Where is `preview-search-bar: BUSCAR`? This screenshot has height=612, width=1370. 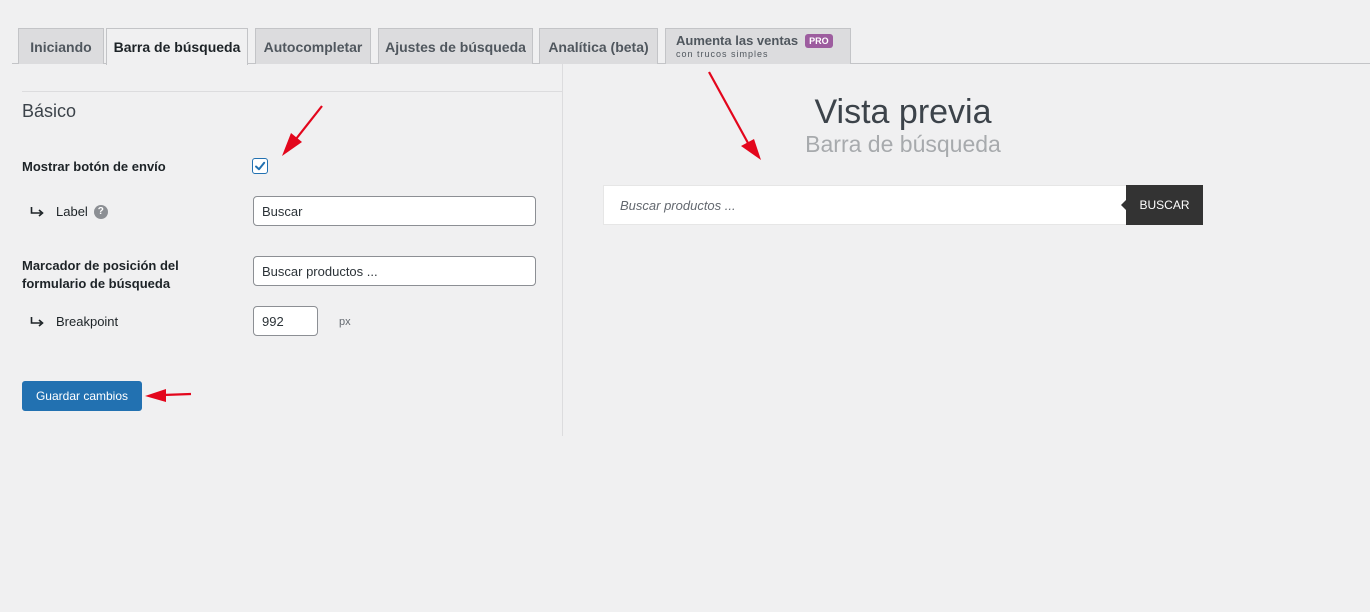 preview-search-bar: BUSCAR is located at coordinates (903, 205).